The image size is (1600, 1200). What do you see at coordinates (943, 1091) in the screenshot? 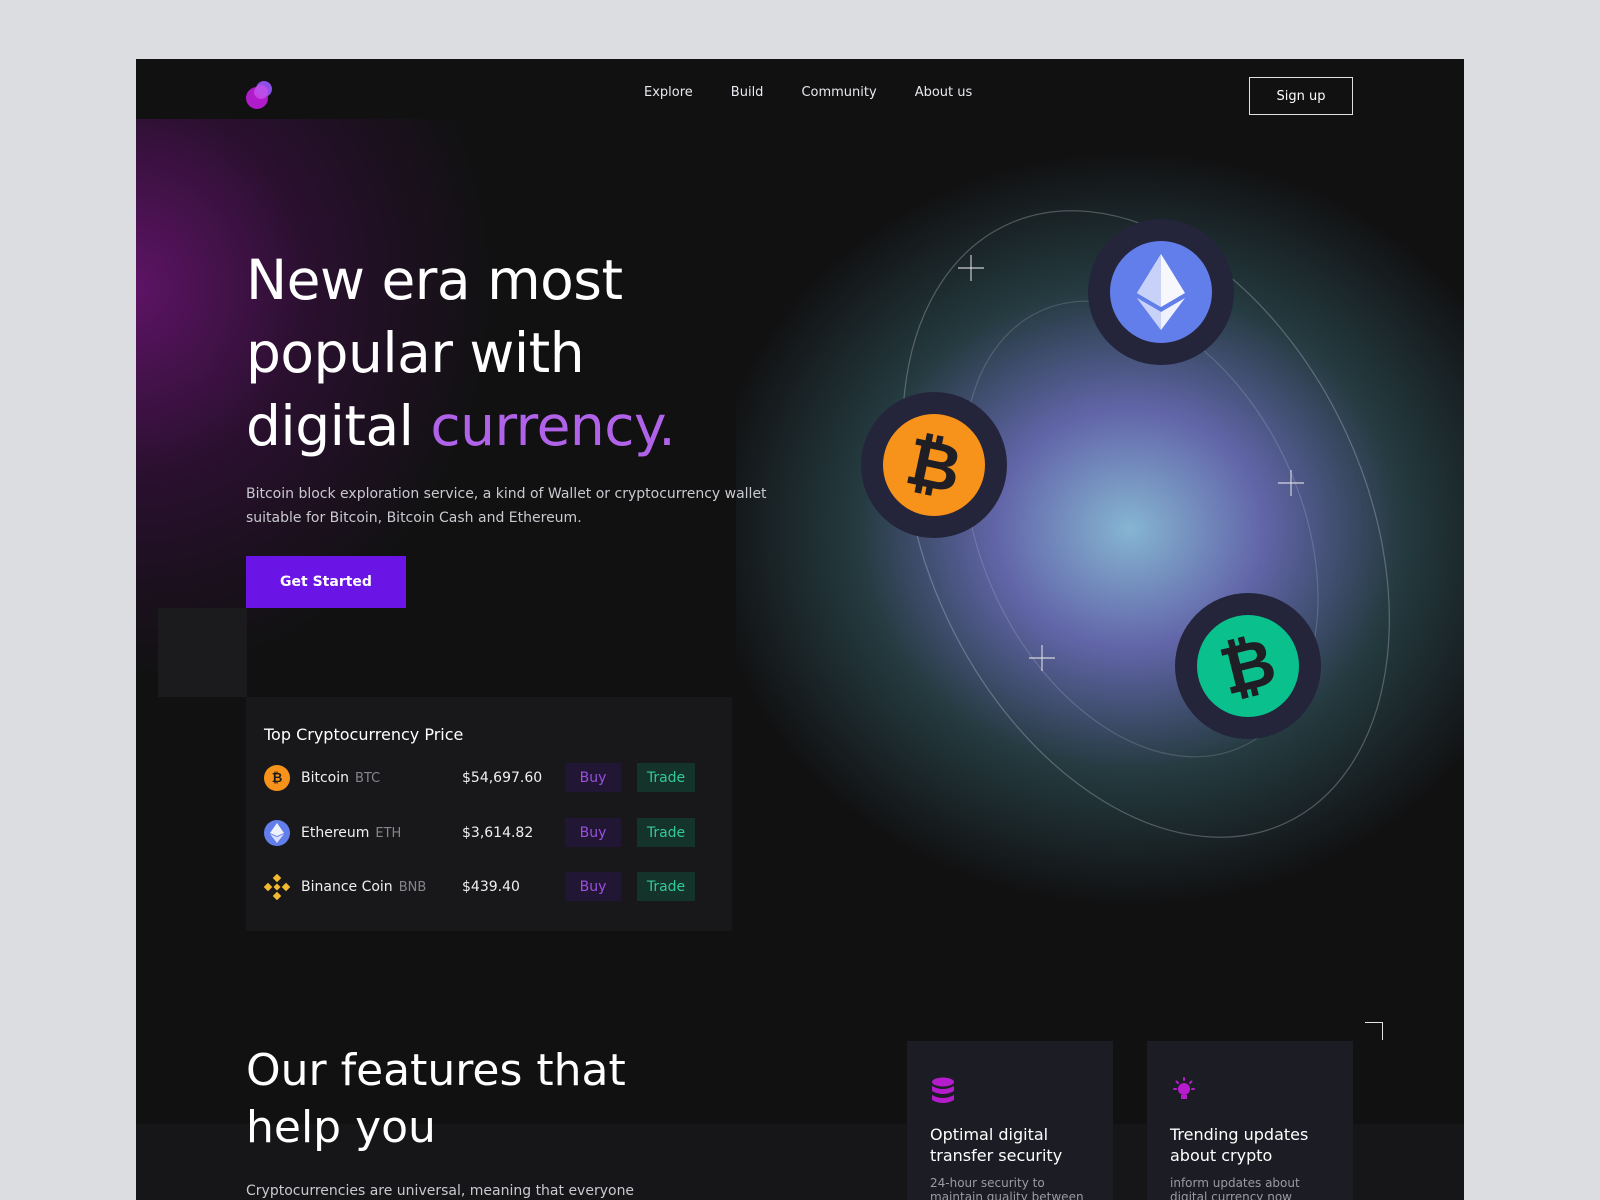
I see `database-icon` at bounding box center [943, 1091].